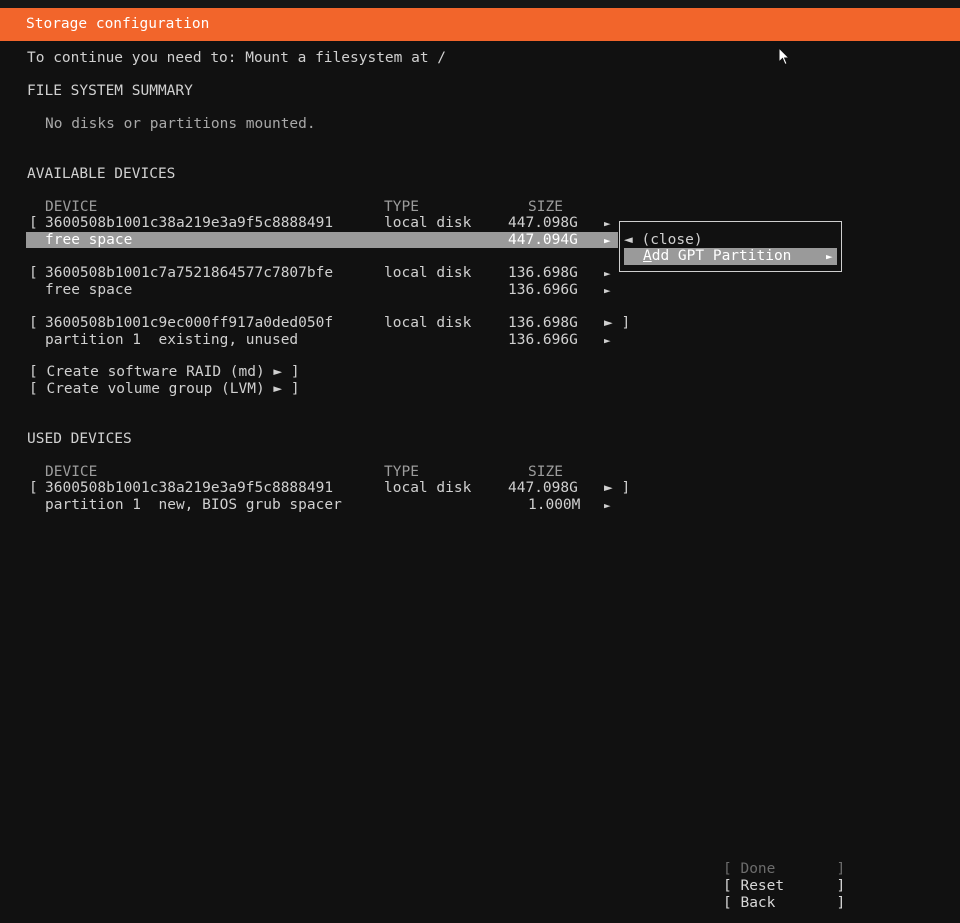 Image resolution: width=960 pixels, height=923 pixels. I want to click on mouse-pointer-icon, so click(784, 56).